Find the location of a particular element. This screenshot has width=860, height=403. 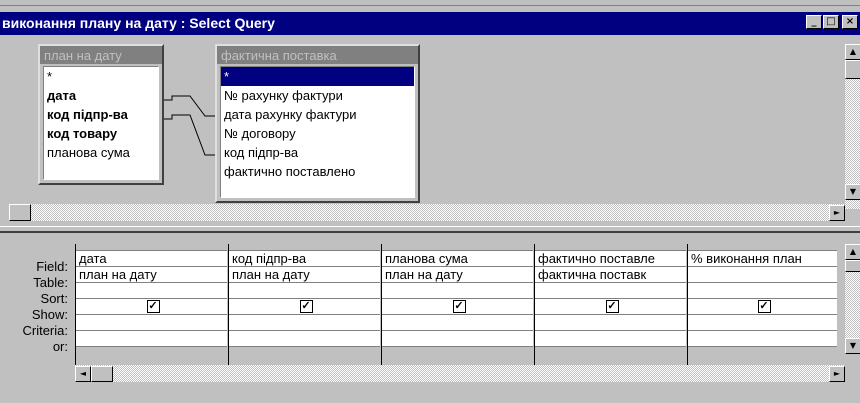

table-cell is located at coordinates (762, 275).